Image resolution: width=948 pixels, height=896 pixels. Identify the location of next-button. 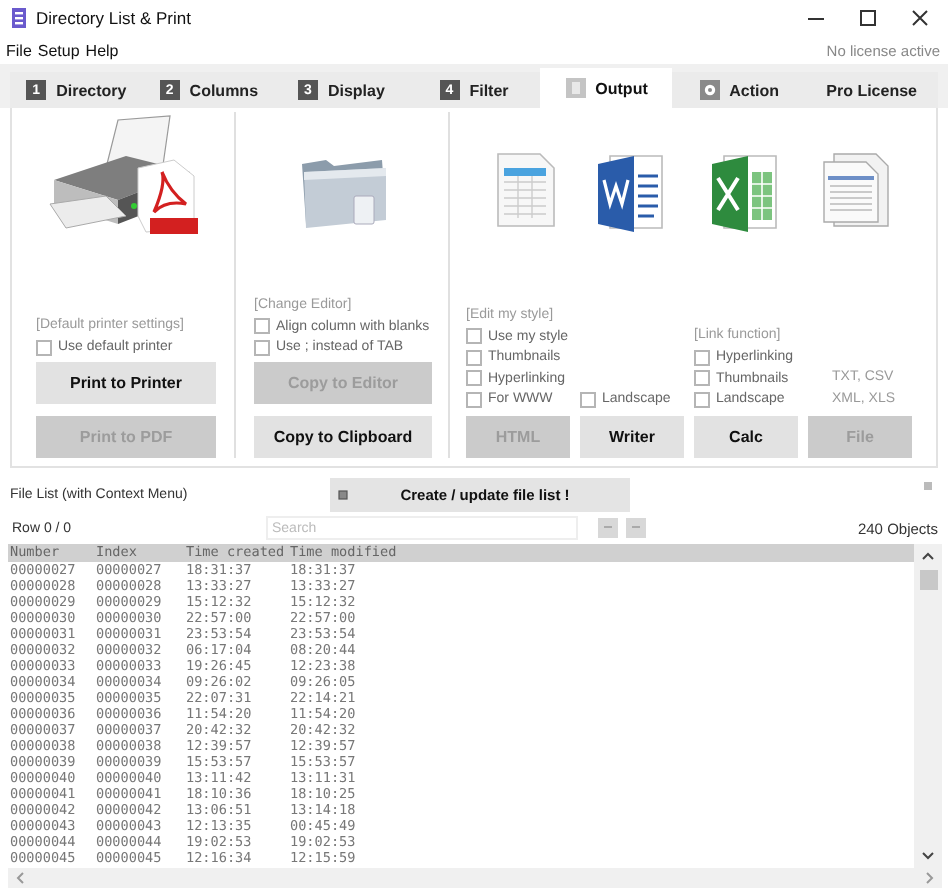
(636, 528).